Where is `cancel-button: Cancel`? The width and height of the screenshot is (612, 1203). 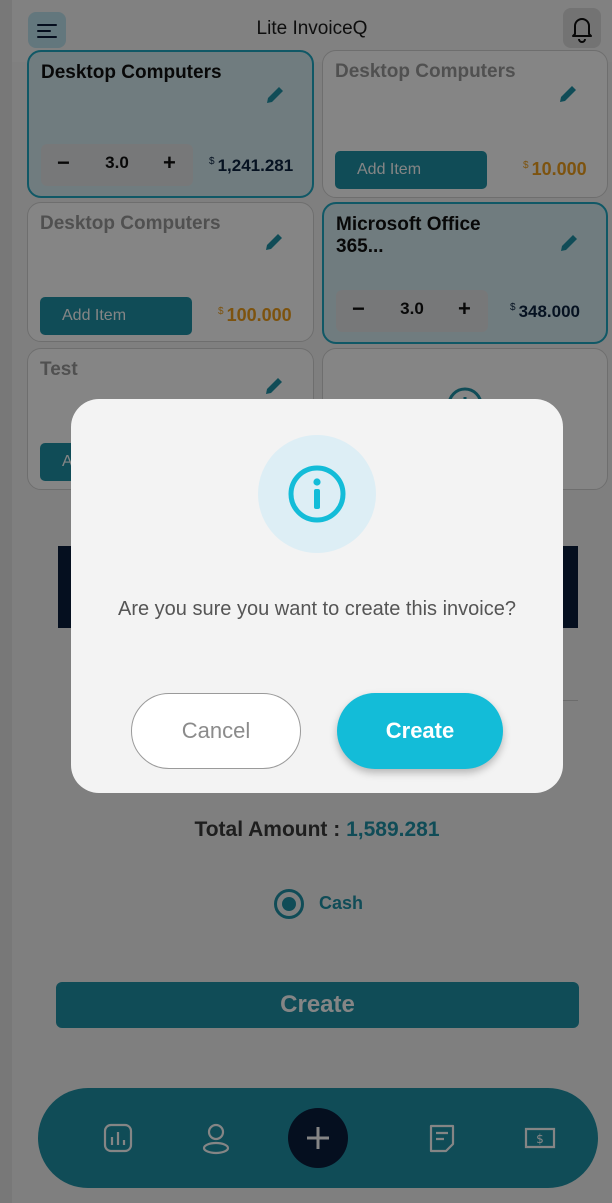 cancel-button: Cancel is located at coordinates (216, 731).